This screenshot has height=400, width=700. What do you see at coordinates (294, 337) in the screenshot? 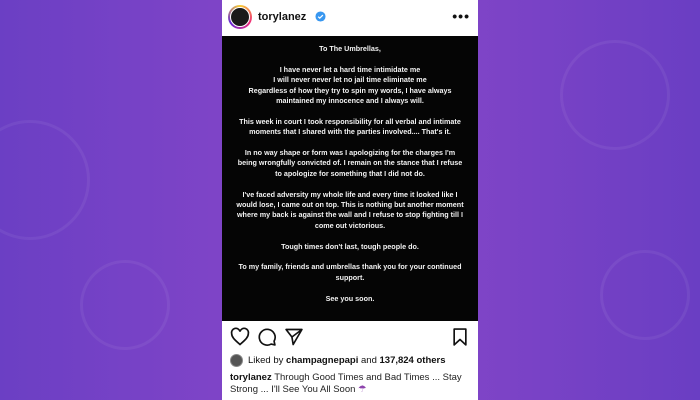
I see `share-icon` at bounding box center [294, 337].